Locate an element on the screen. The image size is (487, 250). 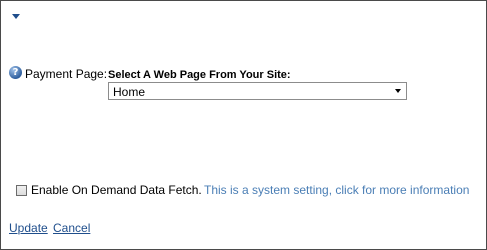
on-demand-checkbox is located at coordinates (21, 190).